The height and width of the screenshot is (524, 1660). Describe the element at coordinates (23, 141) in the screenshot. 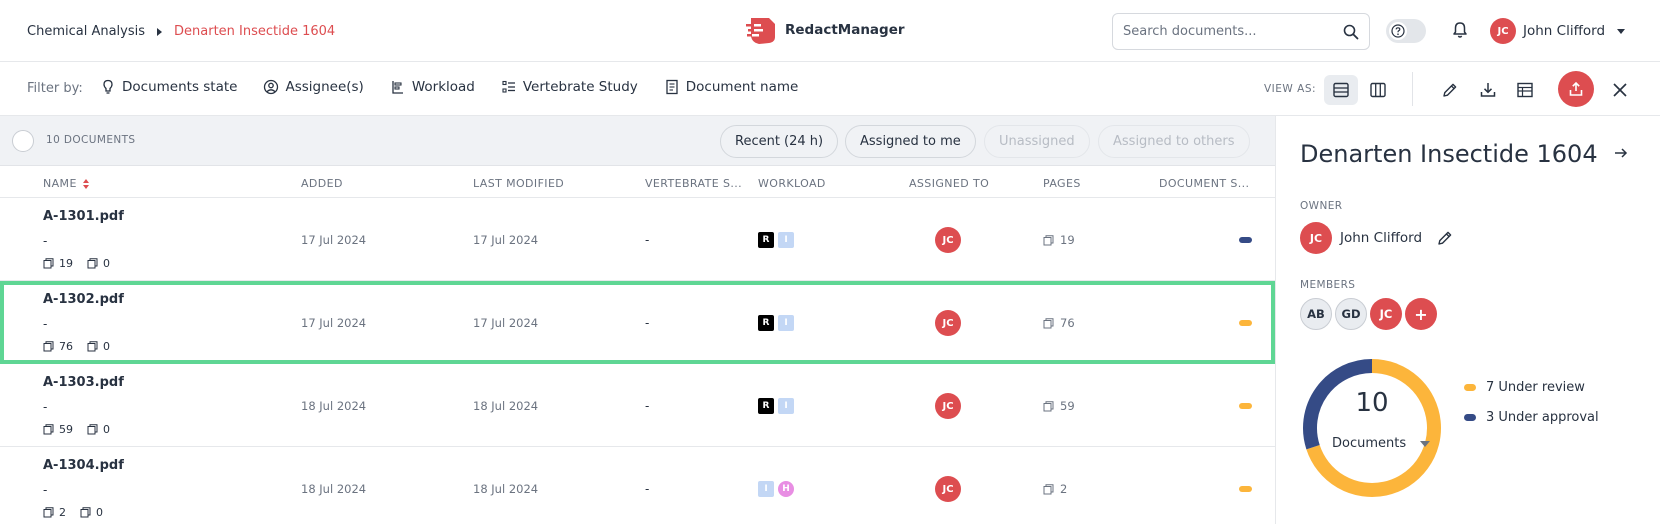

I see `select-all-checkbox` at that location.